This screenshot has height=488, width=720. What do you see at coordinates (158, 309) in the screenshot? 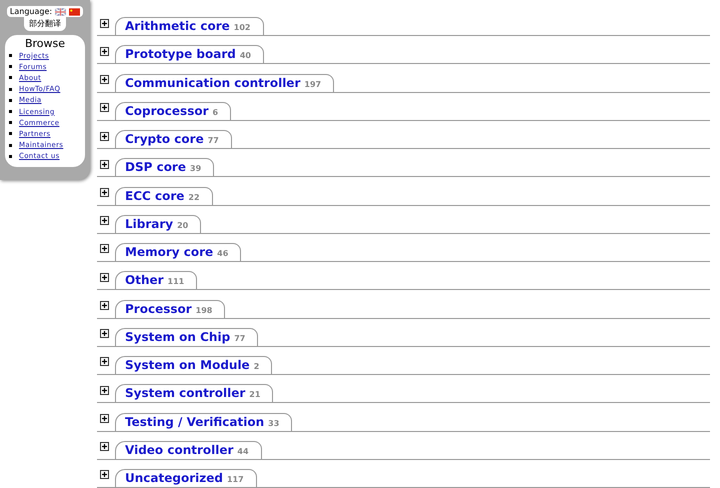
I see `category-link: Processor` at bounding box center [158, 309].